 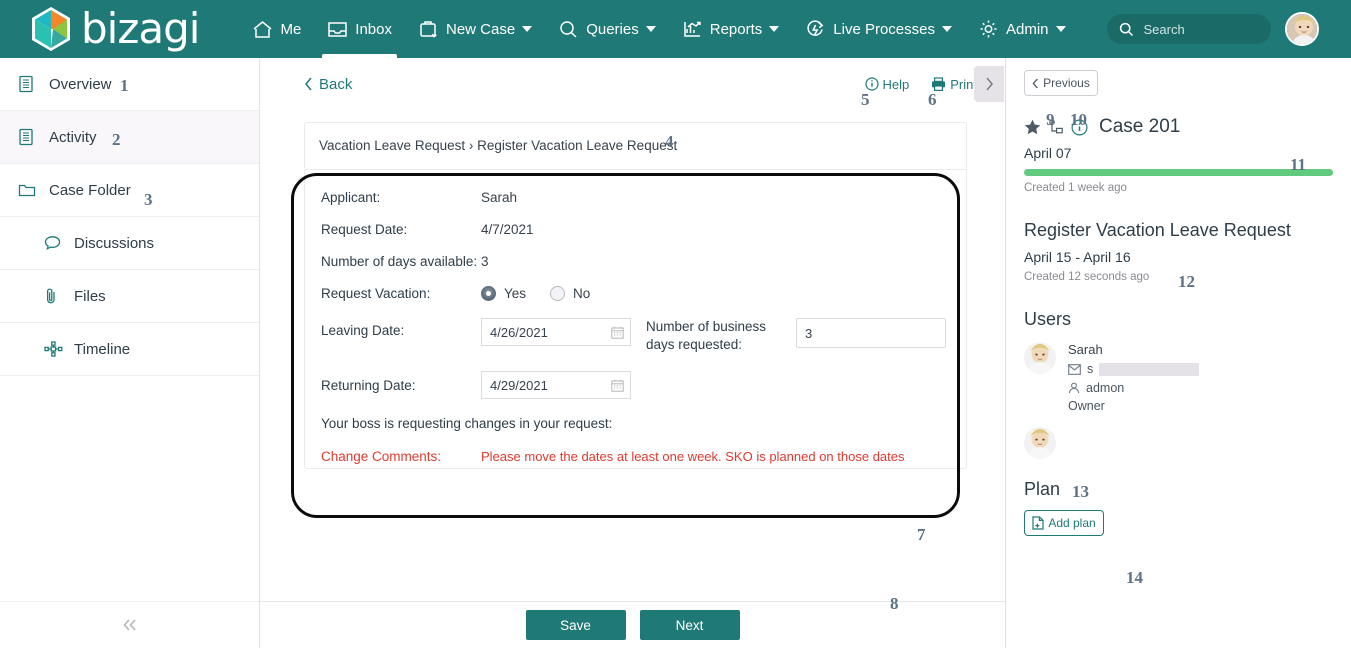 I want to click on timeline-icon, so click(x=55, y=349).